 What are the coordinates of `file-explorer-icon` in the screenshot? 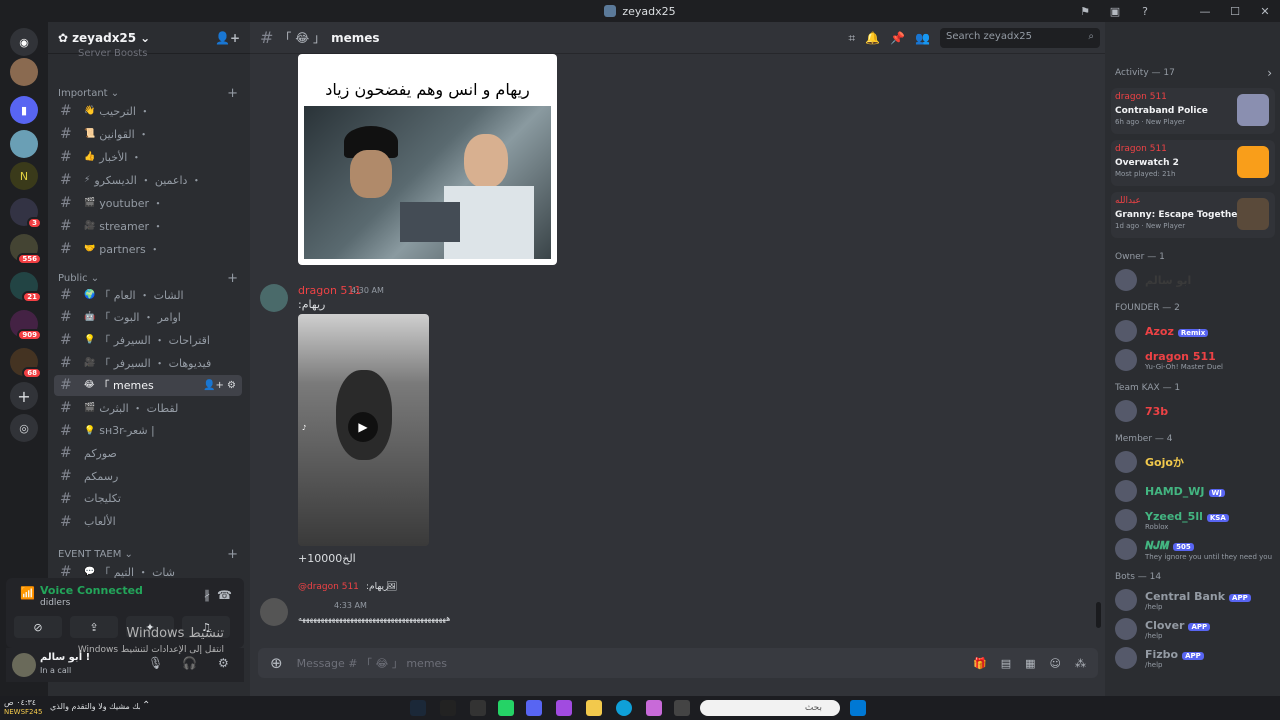 It's located at (594, 708).